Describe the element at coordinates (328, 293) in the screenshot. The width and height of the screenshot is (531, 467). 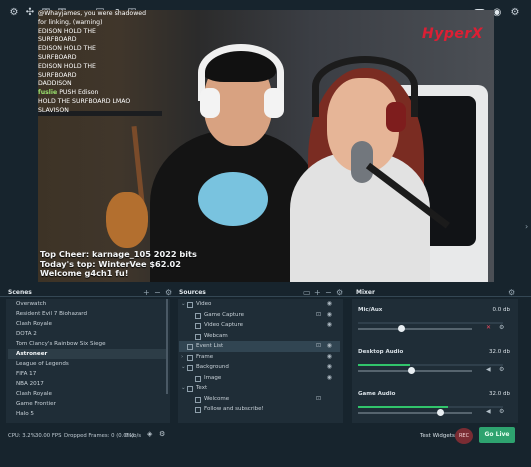
I see `remove-source-icon: −` at that location.